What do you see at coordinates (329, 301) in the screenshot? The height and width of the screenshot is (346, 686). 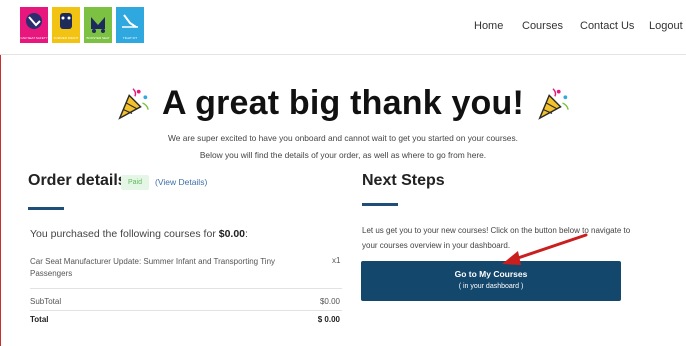 I see `subtotal-value: $0.00` at bounding box center [329, 301].